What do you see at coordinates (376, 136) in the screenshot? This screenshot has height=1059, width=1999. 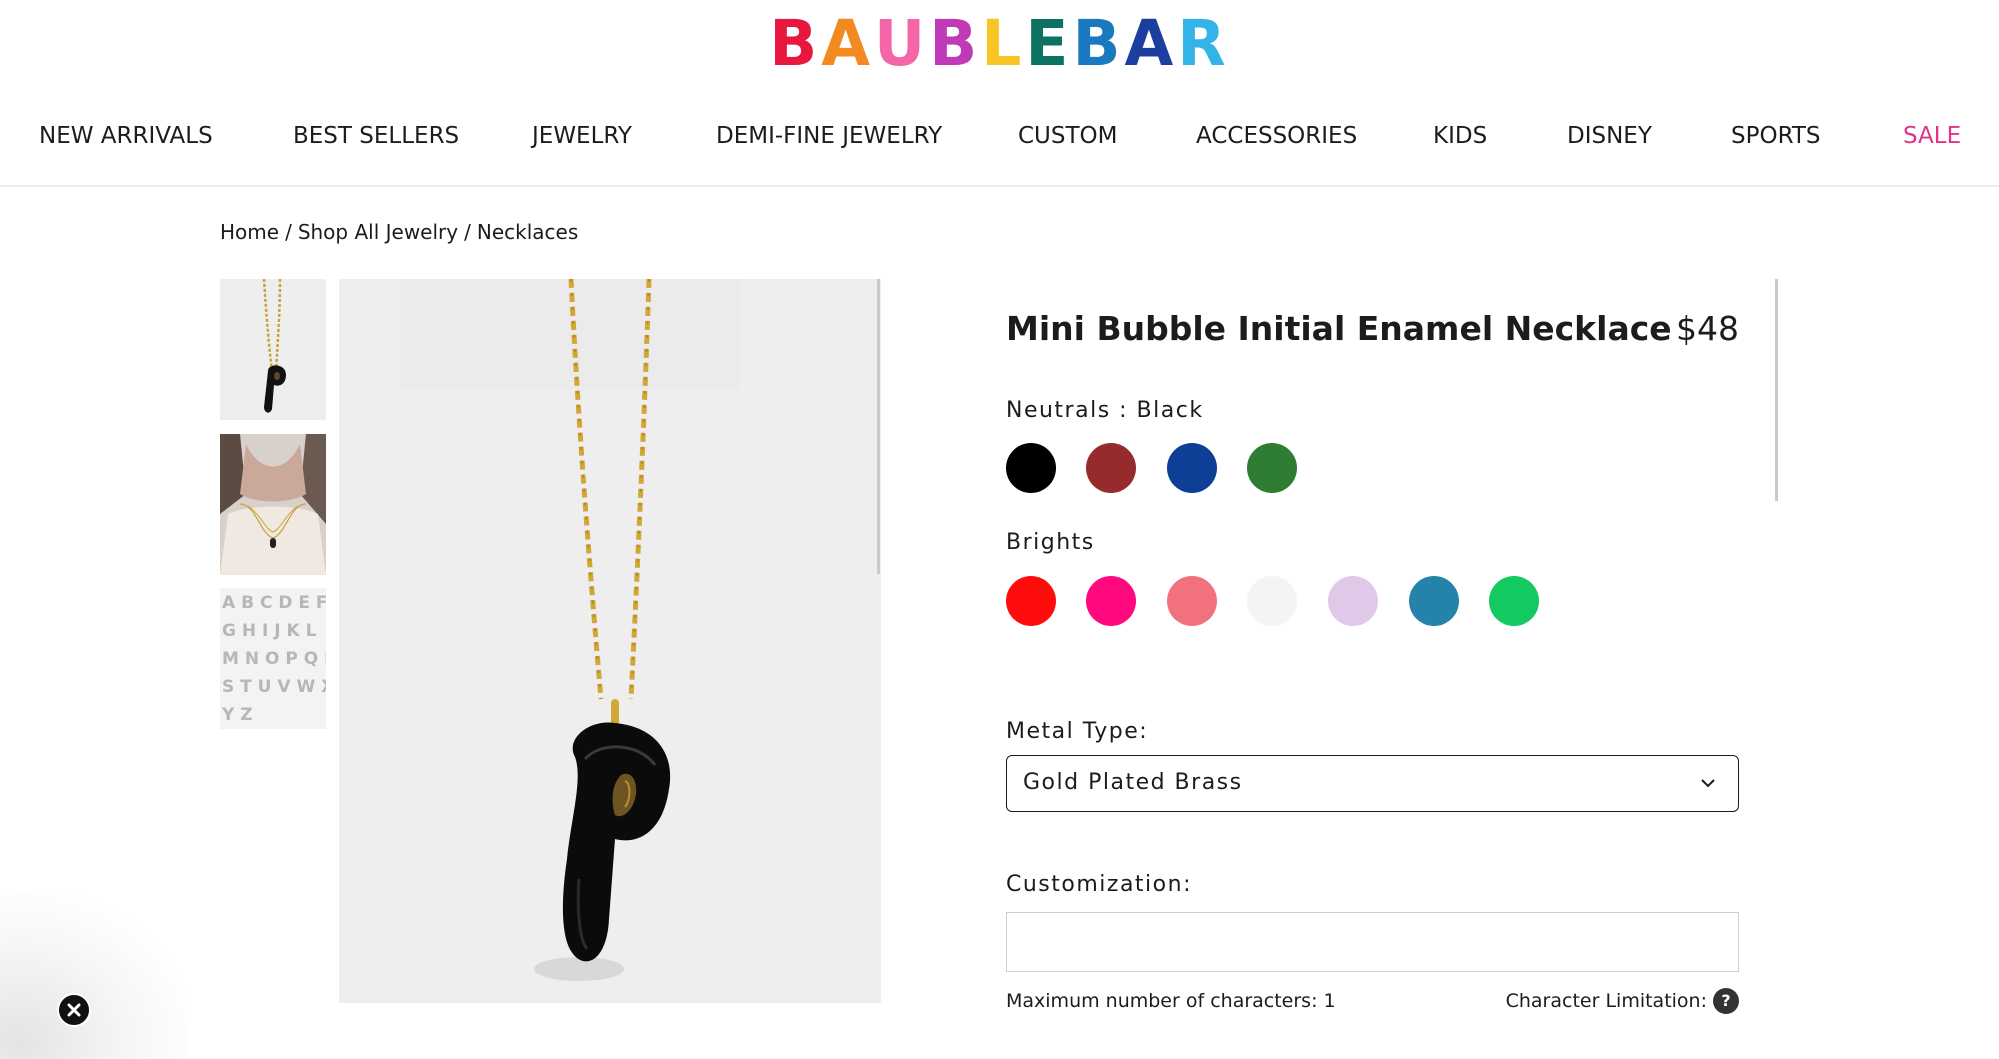 I see `nav-item-best-sellers: BEST SELLERS` at bounding box center [376, 136].